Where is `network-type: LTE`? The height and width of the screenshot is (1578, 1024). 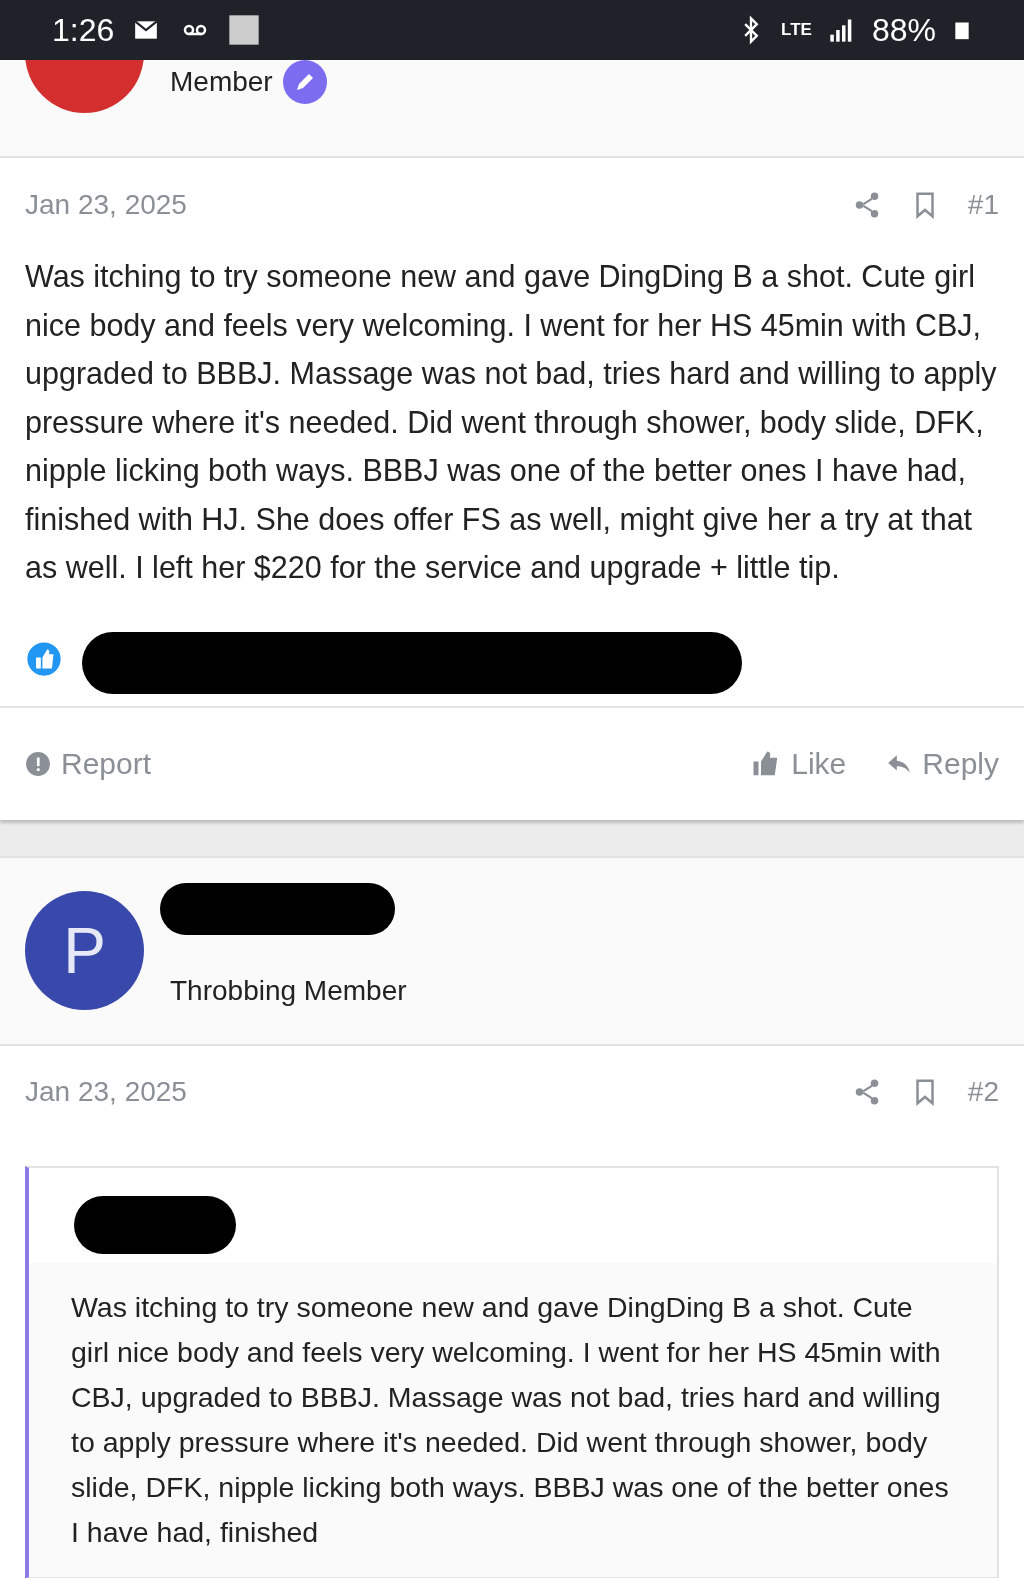
network-type: LTE is located at coordinates (796, 30).